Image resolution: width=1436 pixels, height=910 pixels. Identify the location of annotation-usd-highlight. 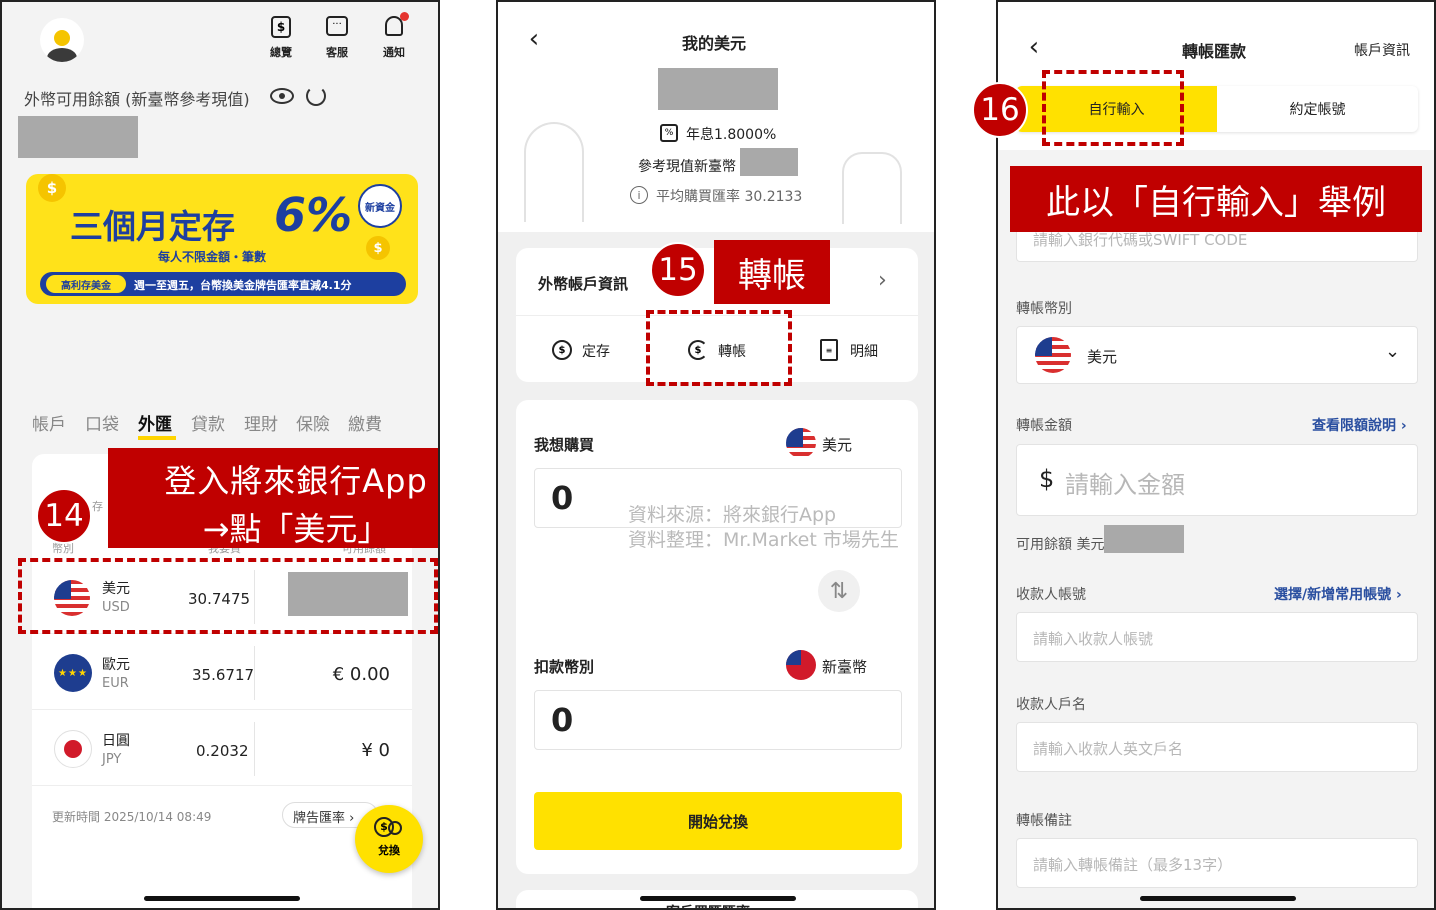
(228, 596).